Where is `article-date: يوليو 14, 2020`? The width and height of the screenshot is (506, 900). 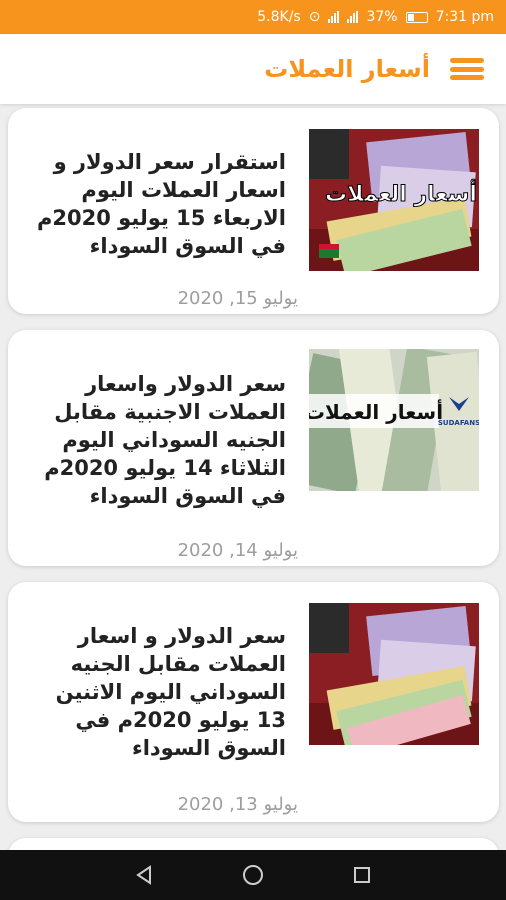
article-date: يوليو 14, 2020 is located at coordinates (237, 550).